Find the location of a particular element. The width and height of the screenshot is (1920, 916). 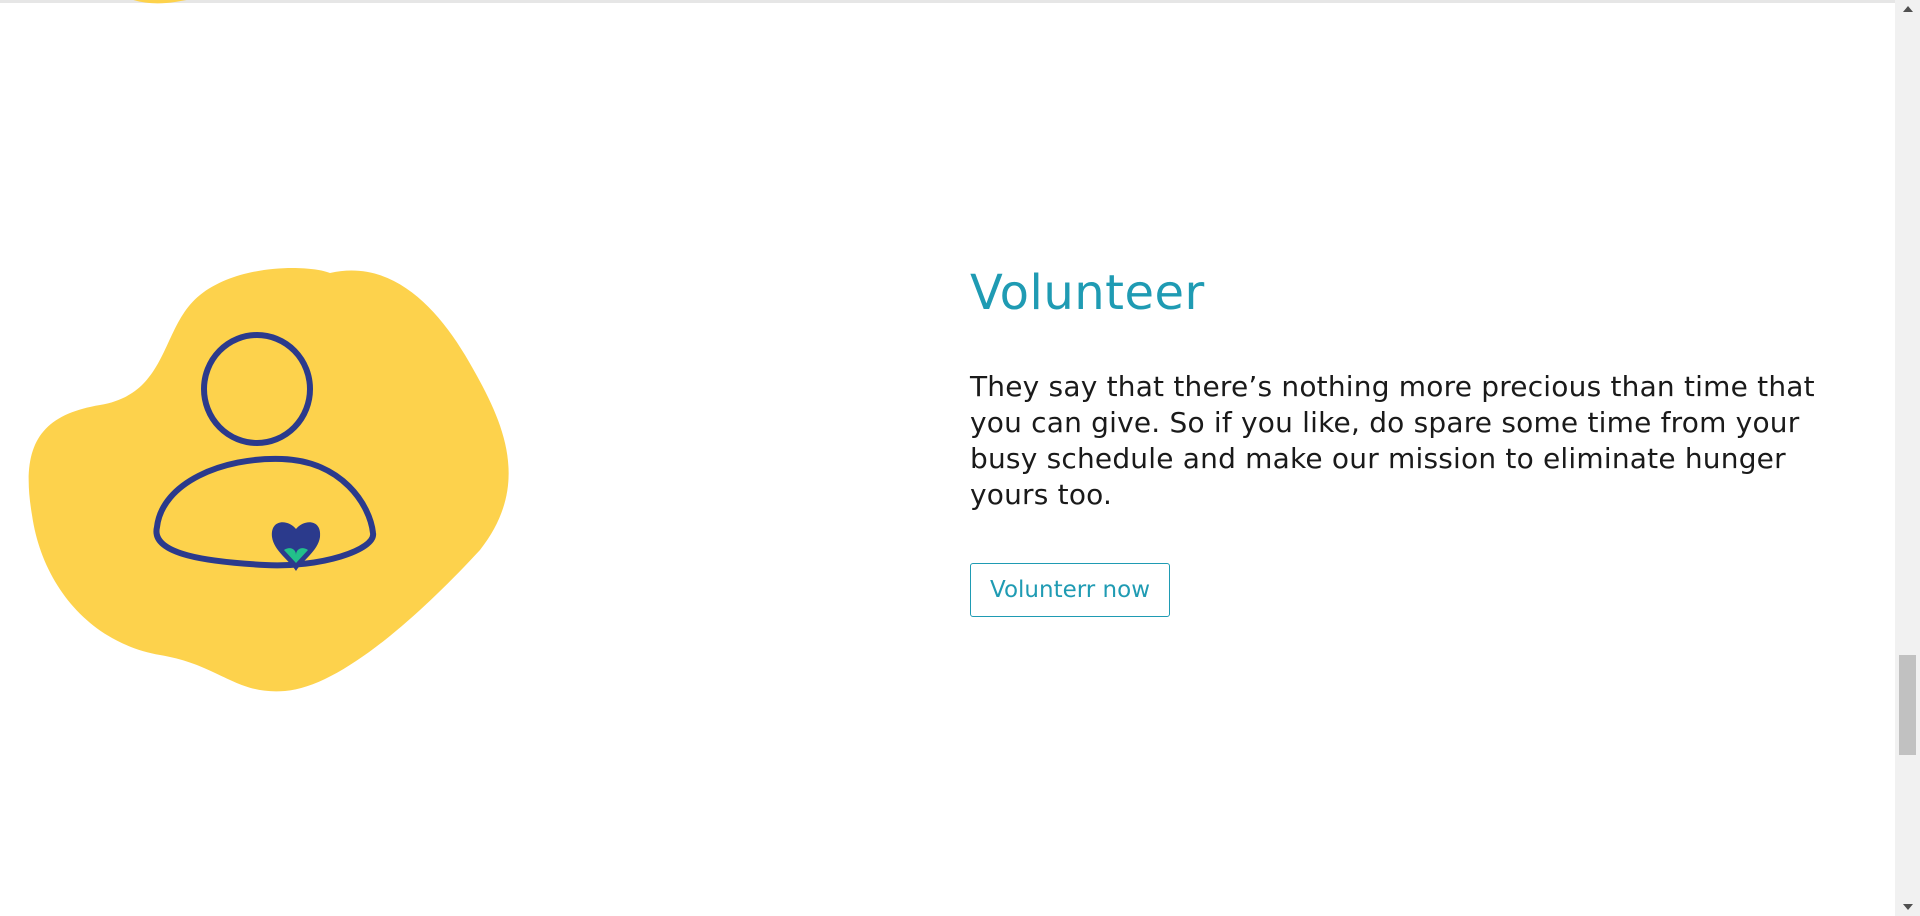

section-heading: Volunteer is located at coordinates (1087, 293).